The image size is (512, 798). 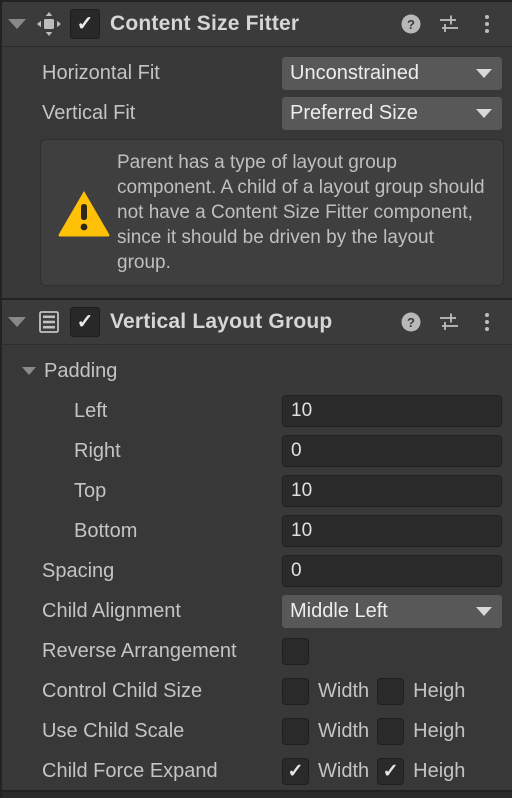 I want to click on label-vertical-fit: Vertical Fit, so click(x=89, y=112).